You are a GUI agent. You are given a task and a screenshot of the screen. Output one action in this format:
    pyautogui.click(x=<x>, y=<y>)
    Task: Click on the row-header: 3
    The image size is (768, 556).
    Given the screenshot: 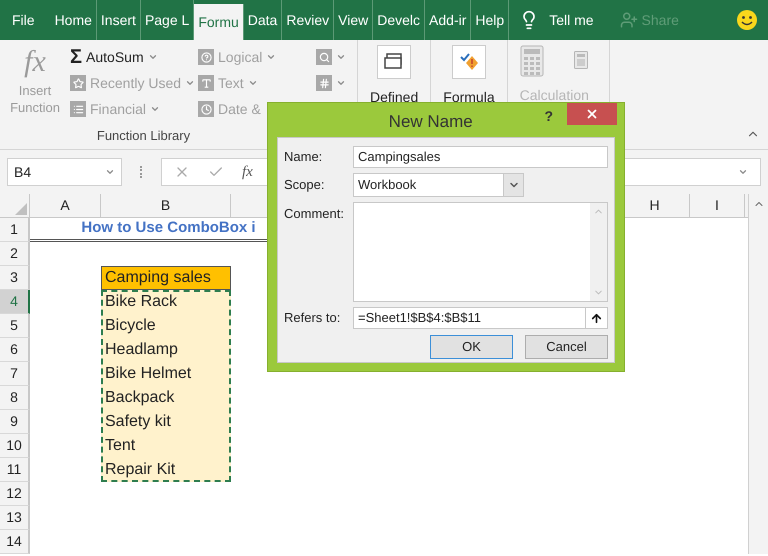 What is the action you would take?
    pyautogui.click(x=15, y=278)
    